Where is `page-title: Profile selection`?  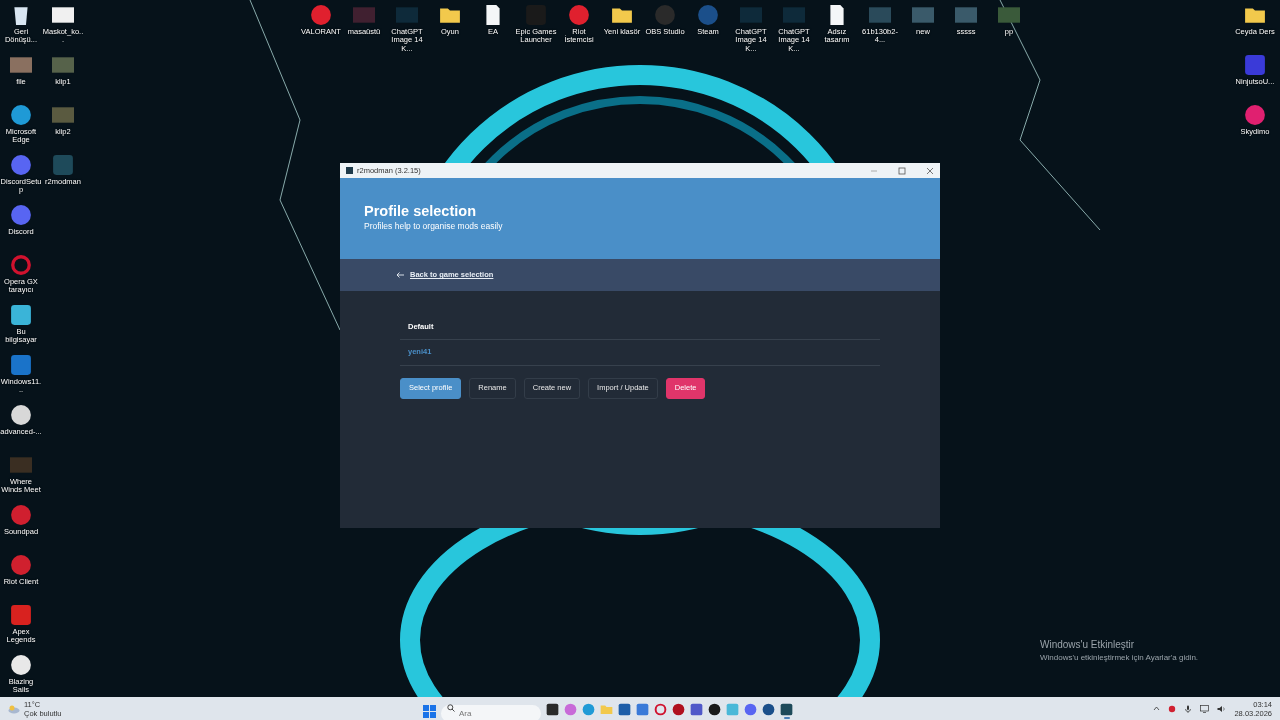 page-title: Profile selection is located at coordinates (420, 212).